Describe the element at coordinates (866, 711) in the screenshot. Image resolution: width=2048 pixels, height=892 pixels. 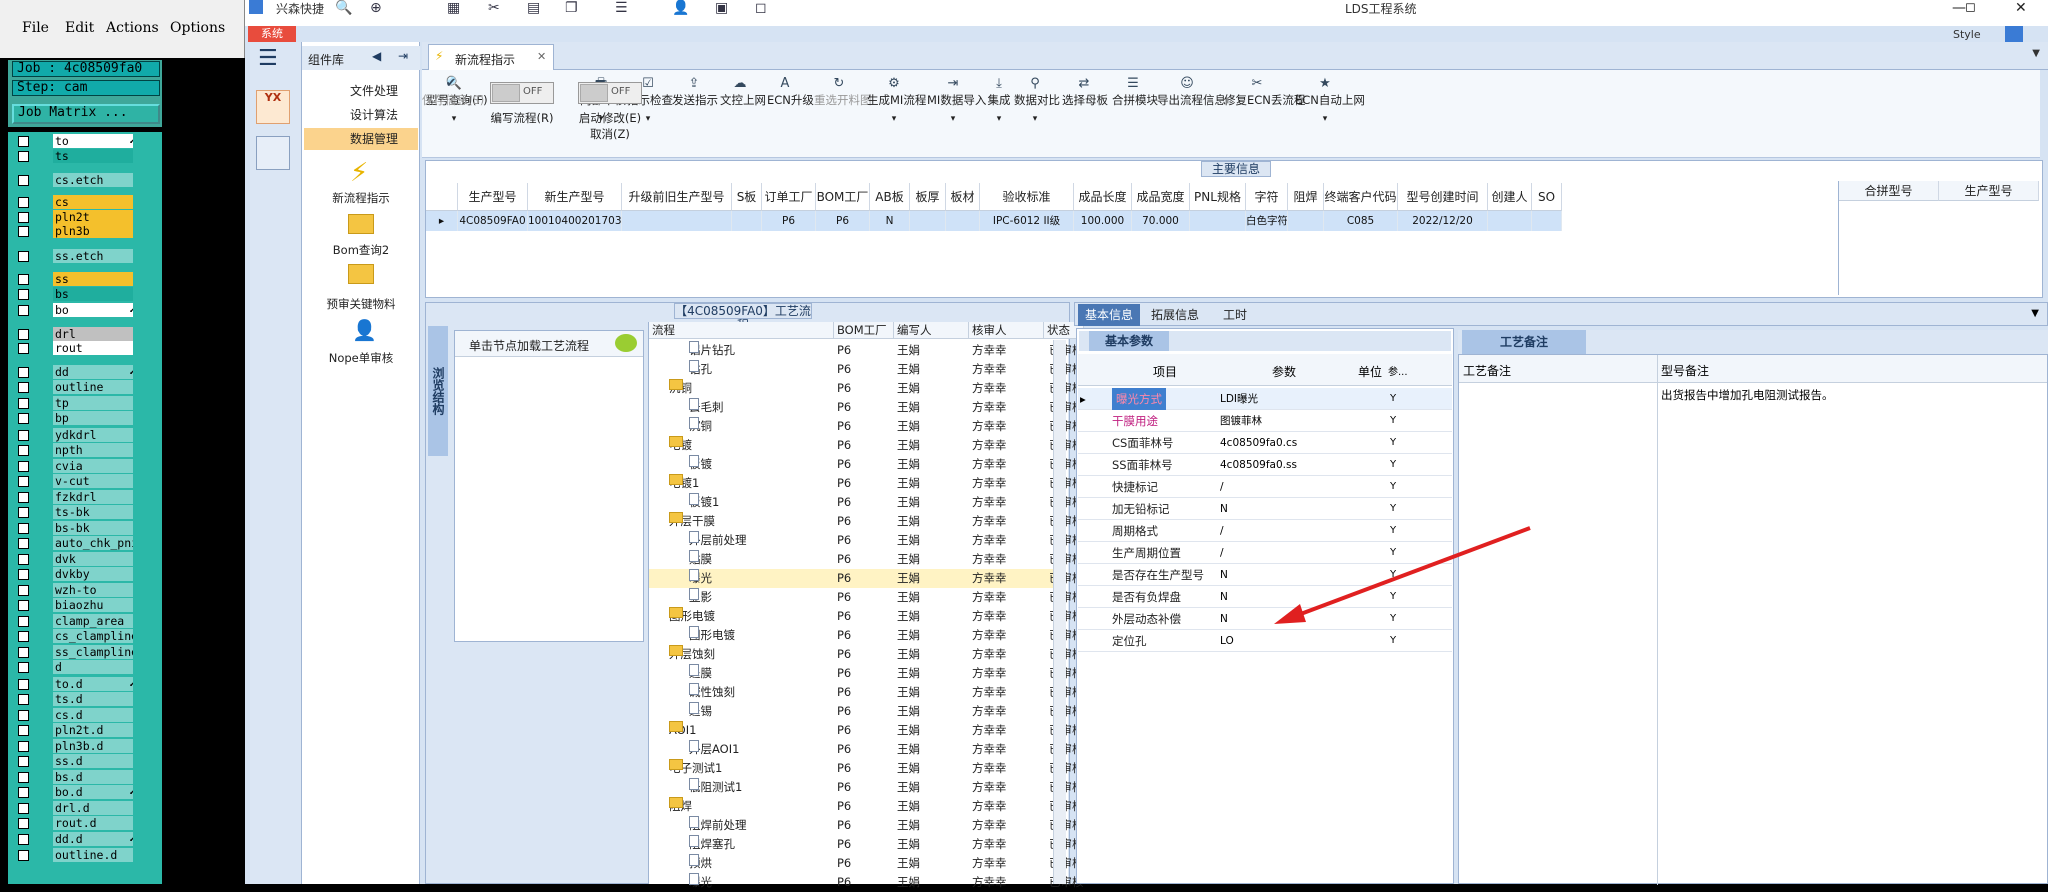
I see `flow-row: 退锡 P6 王娟 方幸幸 已审核` at that location.